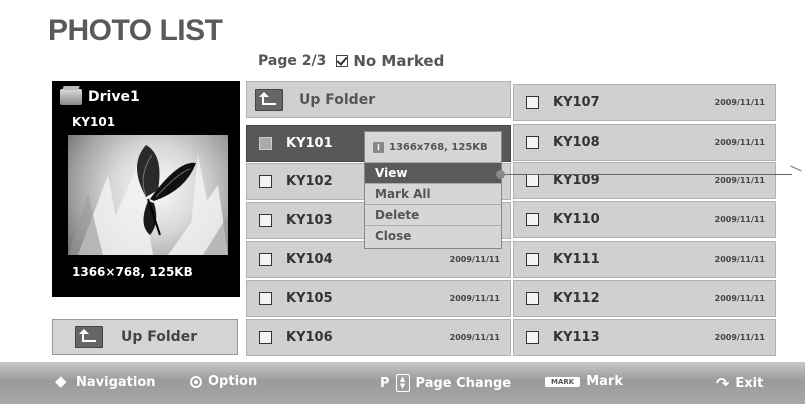  Describe the element at coordinates (576, 102) in the screenshot. I see `file-name: KY107` at that location.